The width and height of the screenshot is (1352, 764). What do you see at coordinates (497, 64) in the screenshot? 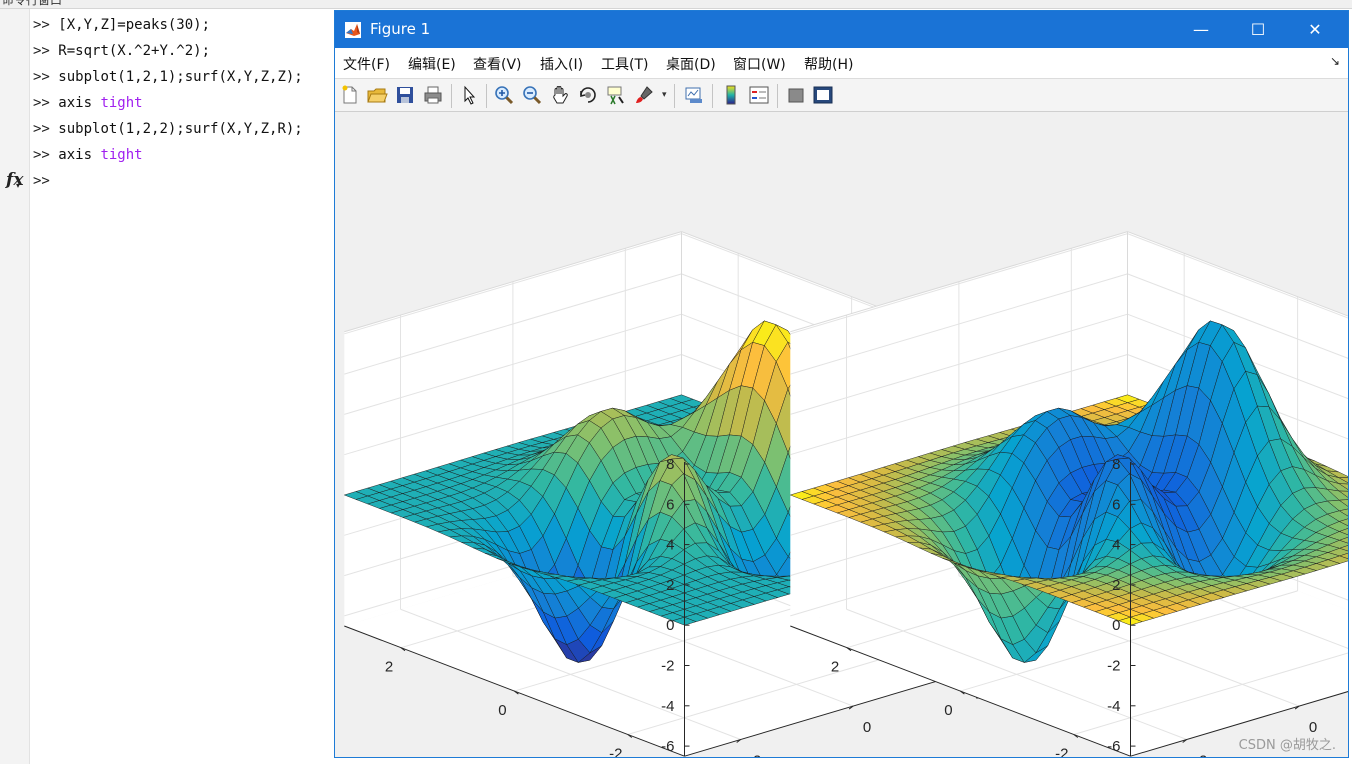
I see `menu-view: 查看(V)` at bounding box center [497, 64].